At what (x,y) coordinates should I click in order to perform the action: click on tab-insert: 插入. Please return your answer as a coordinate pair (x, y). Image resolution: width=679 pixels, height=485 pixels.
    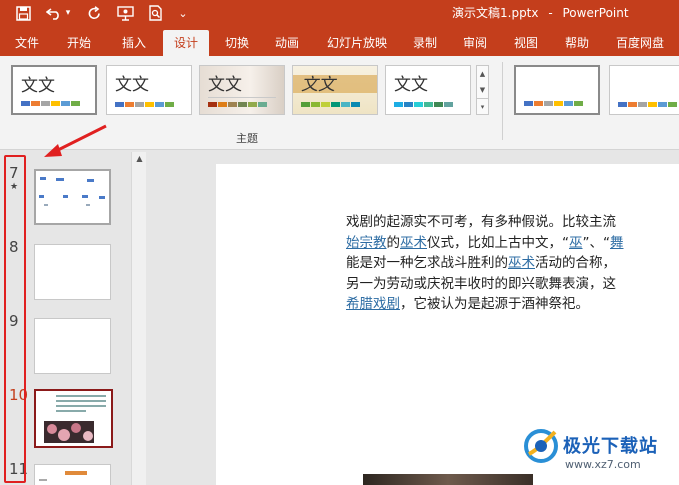
    Looking at the image, I should click on (134, 43).